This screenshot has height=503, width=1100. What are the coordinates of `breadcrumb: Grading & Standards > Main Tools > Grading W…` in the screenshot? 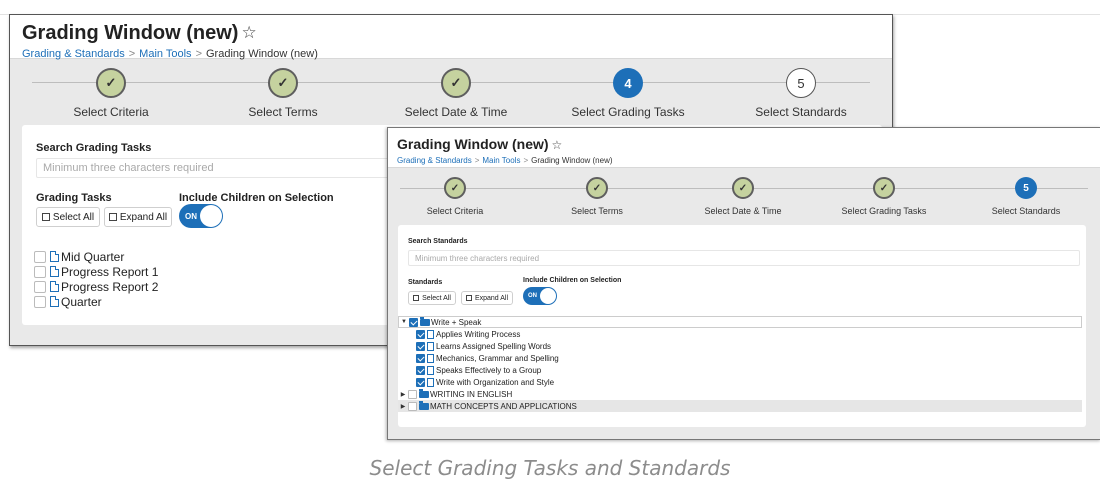 It's located at (744, 161).